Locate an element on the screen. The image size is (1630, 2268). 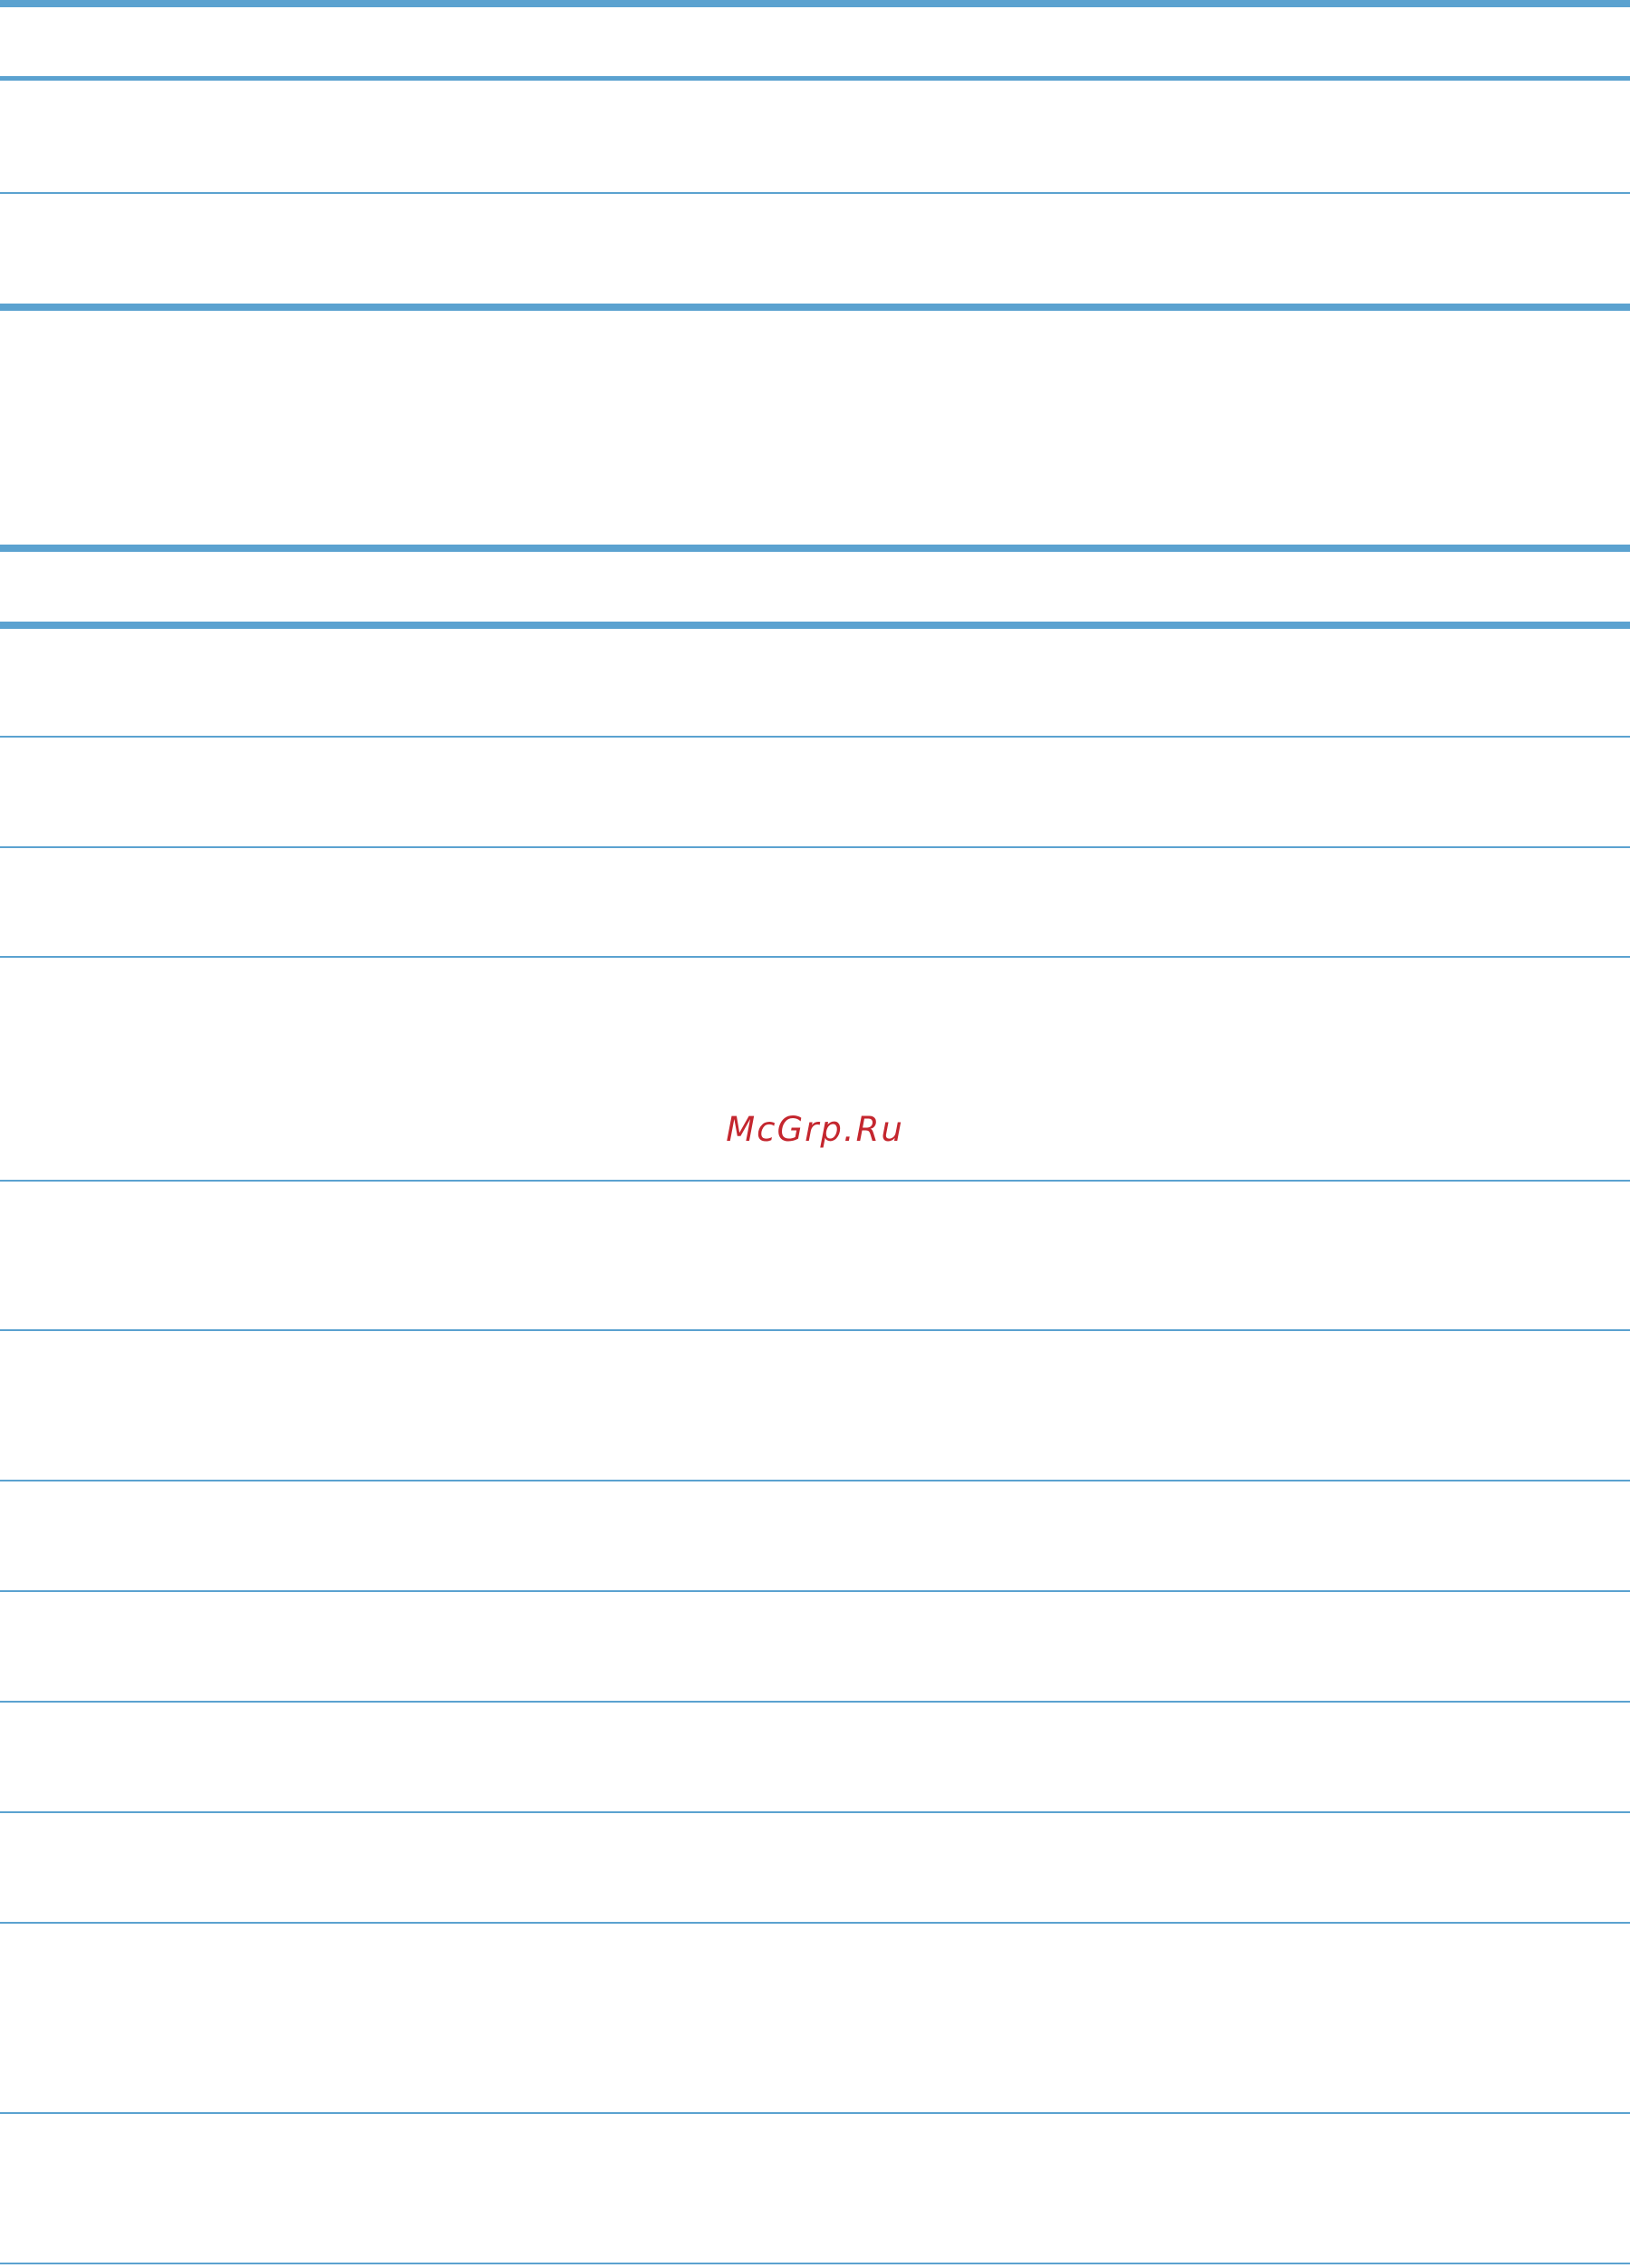
table-rule-bottom is located at coordinates (815, 2263).